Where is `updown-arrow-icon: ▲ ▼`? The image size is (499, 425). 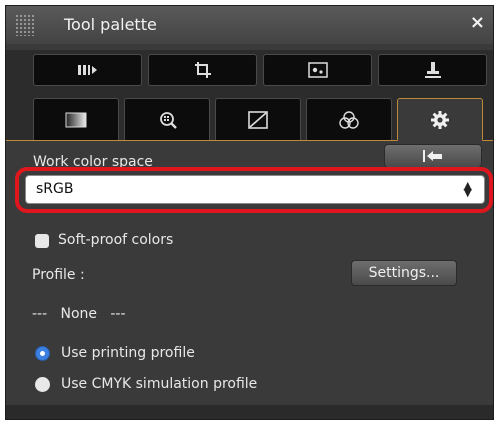 updown-arrow-icon: ▲ ▼ is located at coordinates (467, 189).